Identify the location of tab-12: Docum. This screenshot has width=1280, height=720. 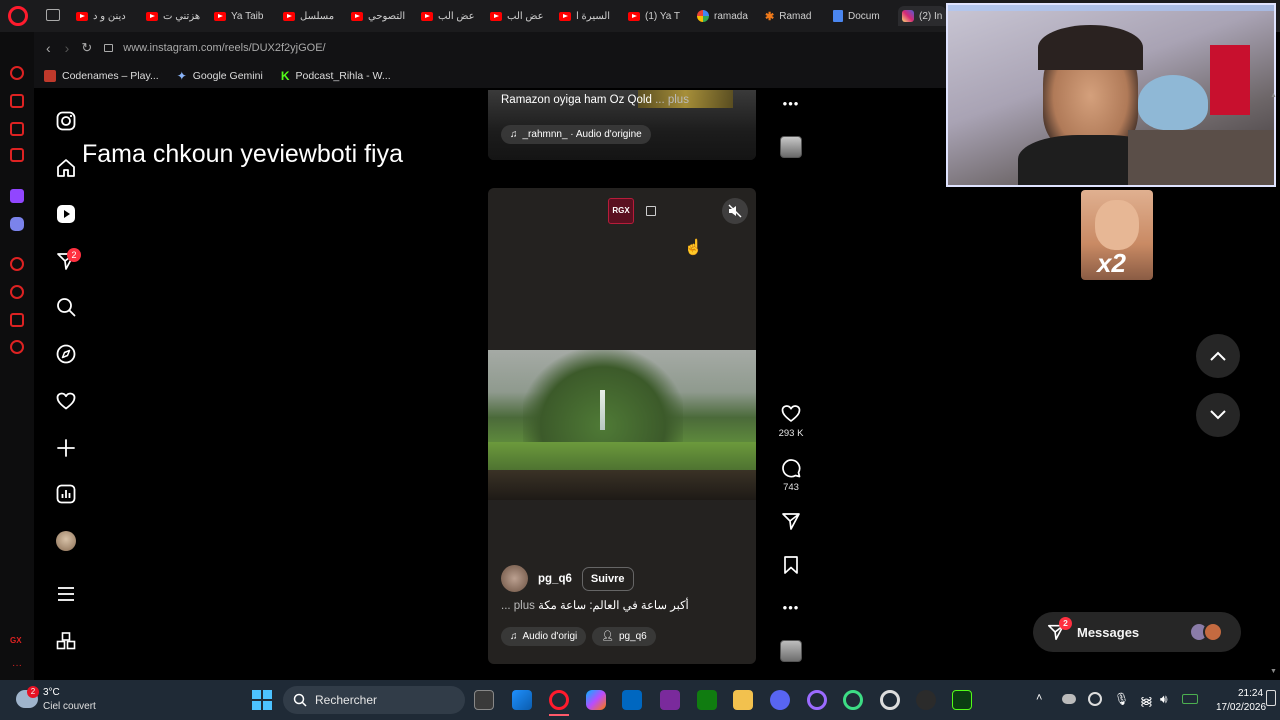
(864, 16).